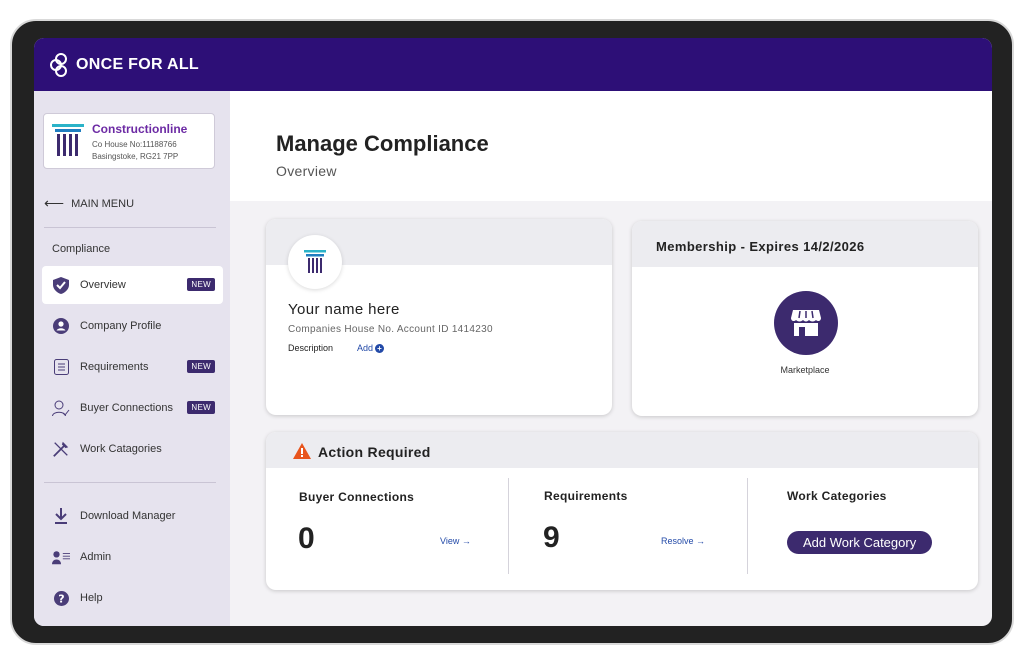 The width and height of the screenshot is (1024, 664). What do you see at coordinates (132, 557) in the screenshot?
I see `sidebar-item-admin: Admin` at bounding box center [132, 557].